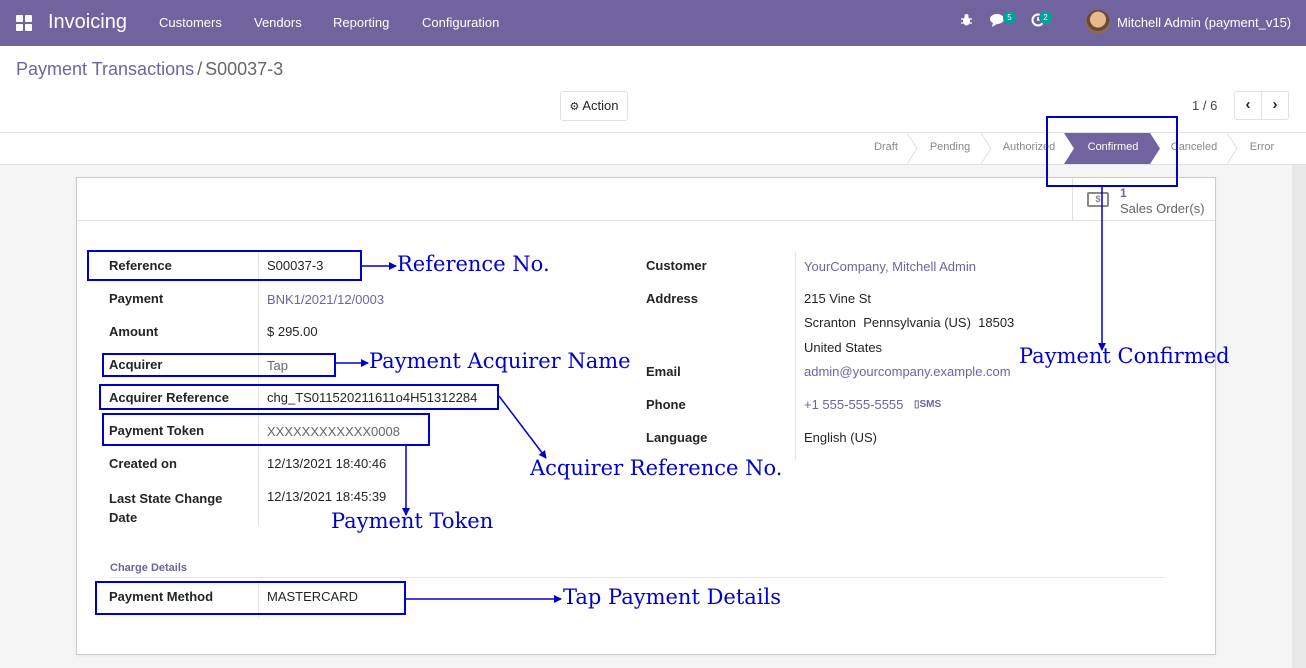  What do you see at coordinates (677, 437) in the screenshot?
I see `field-label-language: Language` at bounding box center [677, 437].